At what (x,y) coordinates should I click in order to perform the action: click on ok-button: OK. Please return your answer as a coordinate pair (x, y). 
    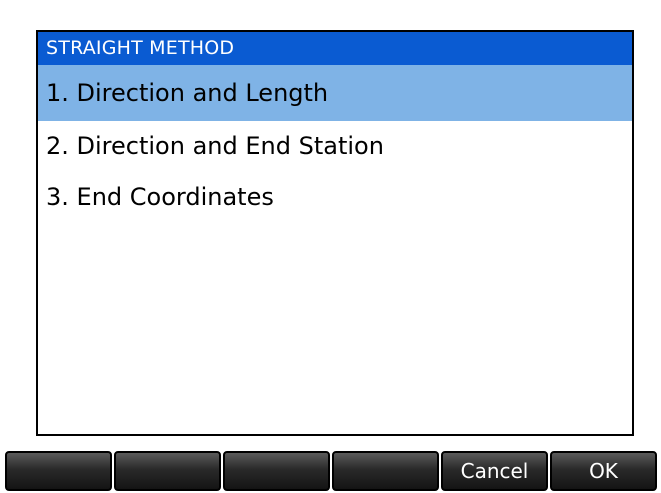
    Looking at the image, I should click on (603, 471).